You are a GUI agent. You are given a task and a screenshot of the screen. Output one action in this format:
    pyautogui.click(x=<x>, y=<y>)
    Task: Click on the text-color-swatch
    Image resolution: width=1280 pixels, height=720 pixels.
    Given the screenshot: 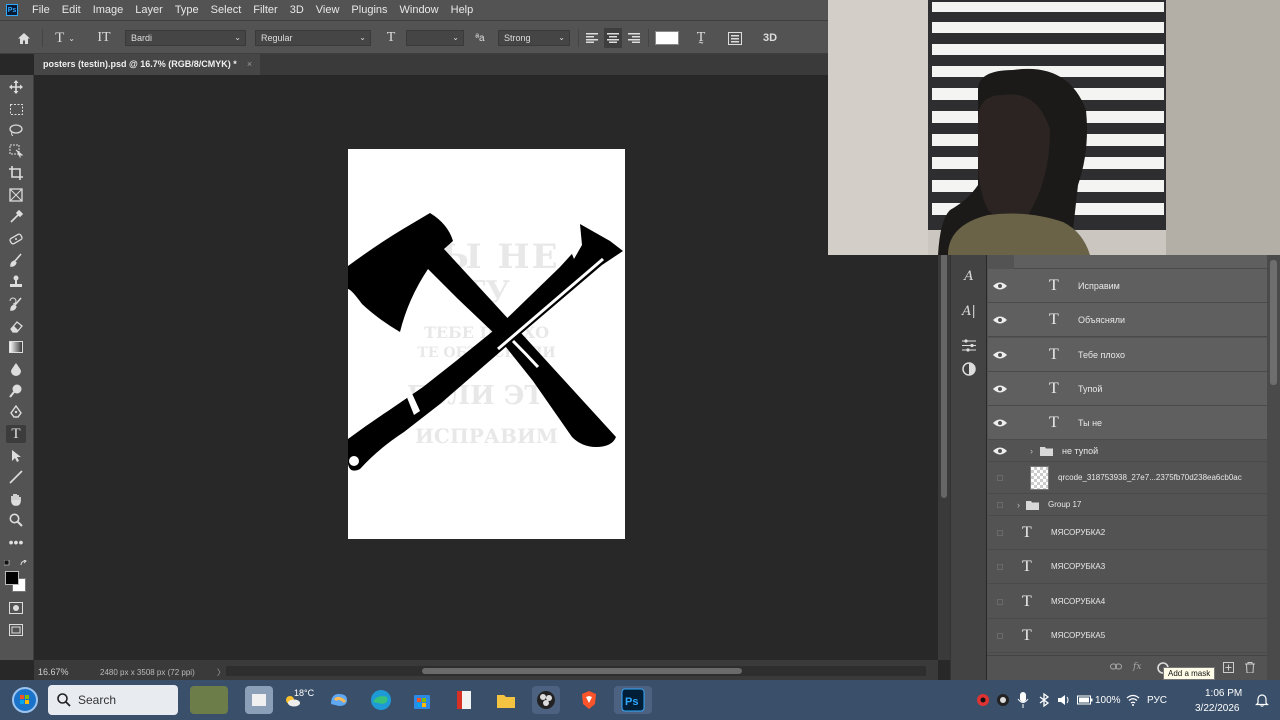 What is the action you would take?
    pyautogui.click(x=667, y=38)
    